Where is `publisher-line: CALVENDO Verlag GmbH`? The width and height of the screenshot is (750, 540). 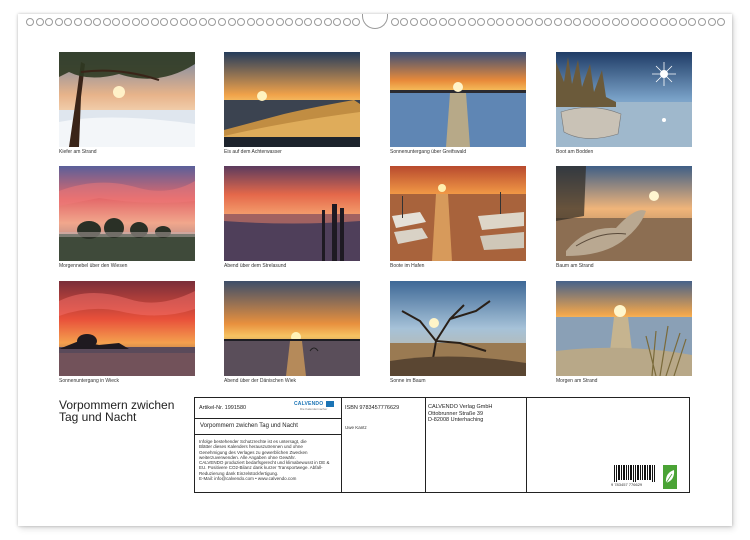
publisher-line: CALVENDO Verlag GmbH is located at coordinates (460, 407).